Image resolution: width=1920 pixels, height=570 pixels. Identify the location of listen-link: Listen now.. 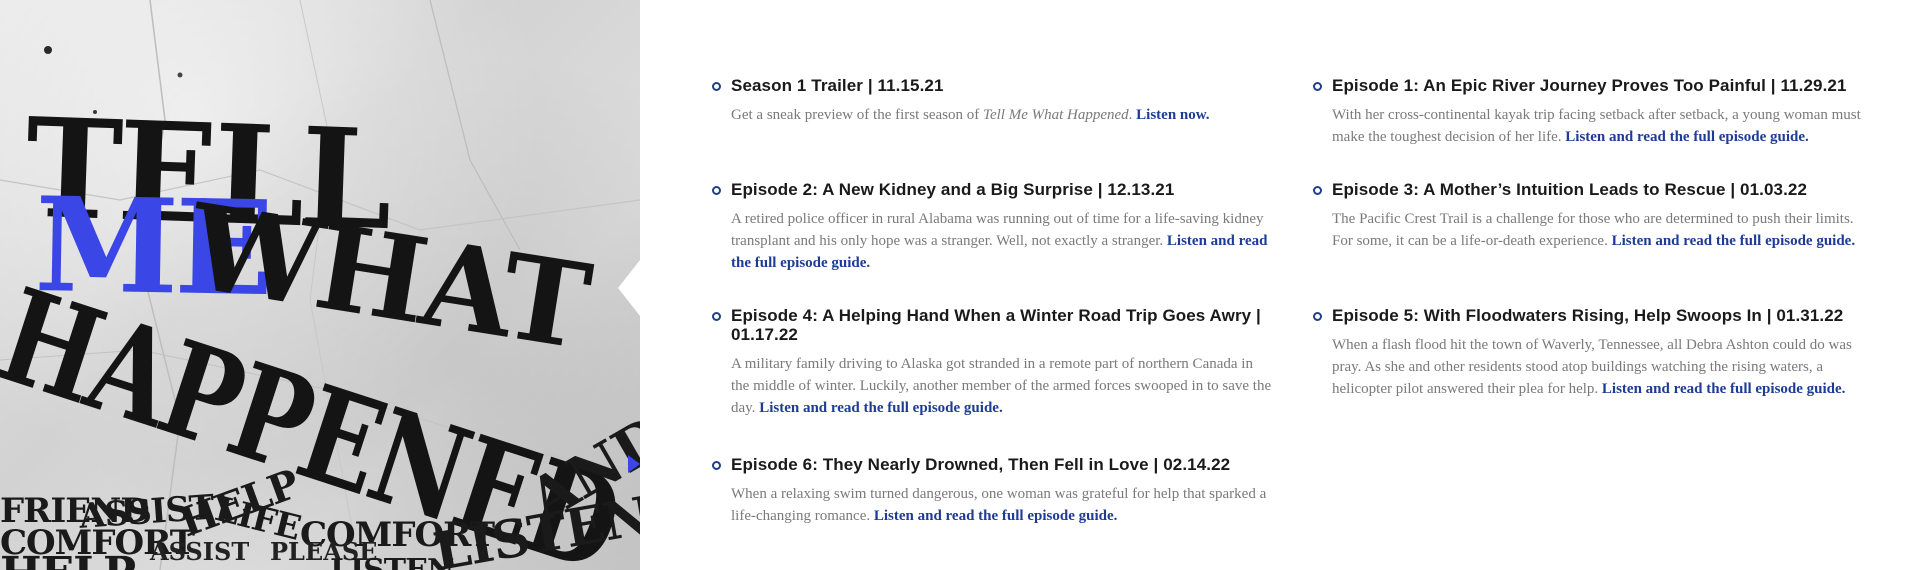
(1172, 115).